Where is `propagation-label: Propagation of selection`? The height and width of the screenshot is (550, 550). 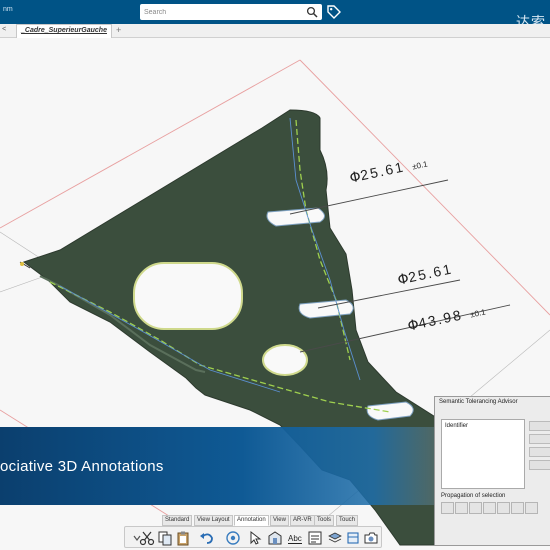 propagation-label: Propagation of selection is located at coordinates (473, 496).